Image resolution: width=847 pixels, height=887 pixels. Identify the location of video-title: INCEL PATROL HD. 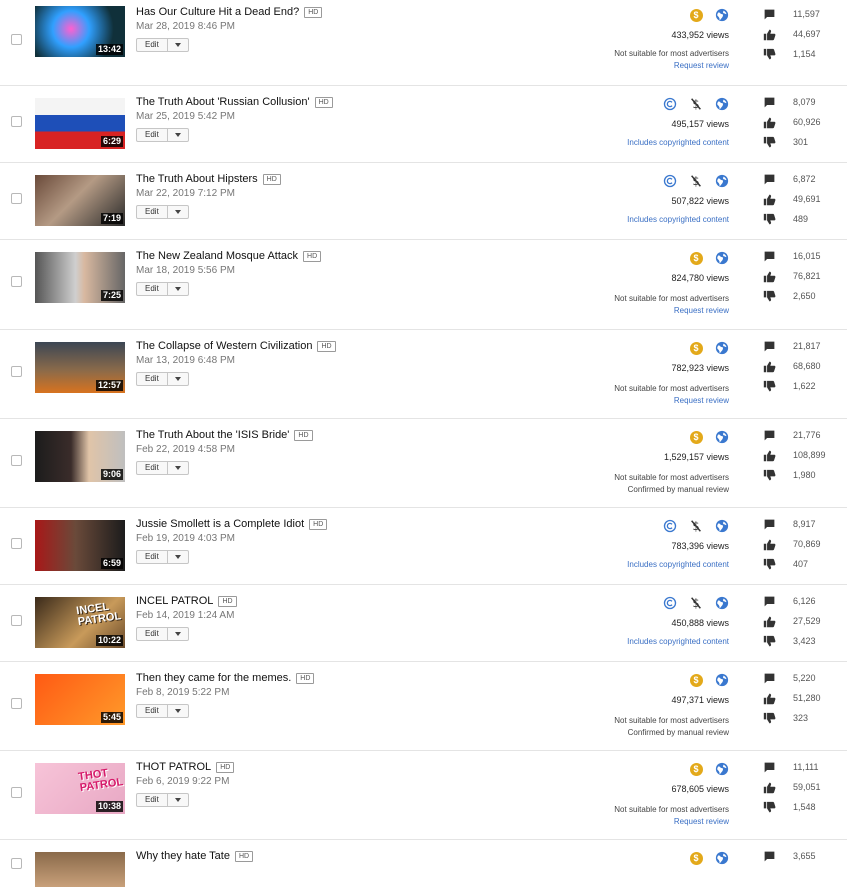
(186, 601).